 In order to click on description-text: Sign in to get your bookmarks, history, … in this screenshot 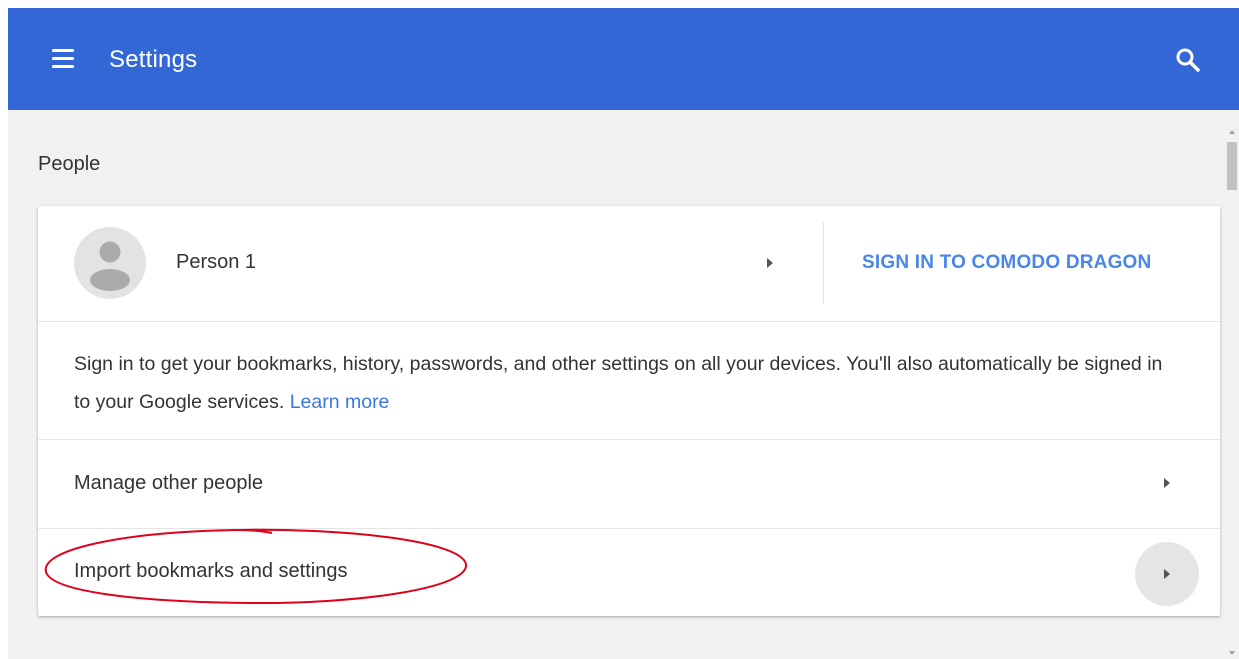, I will do `click(619, 383)`.